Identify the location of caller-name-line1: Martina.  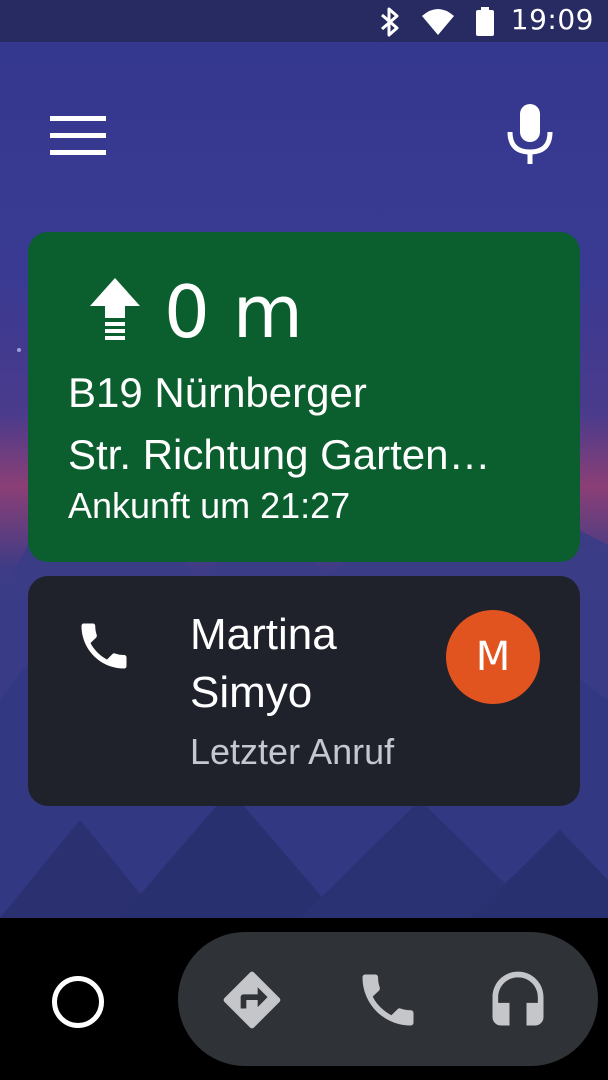
(263, 634).